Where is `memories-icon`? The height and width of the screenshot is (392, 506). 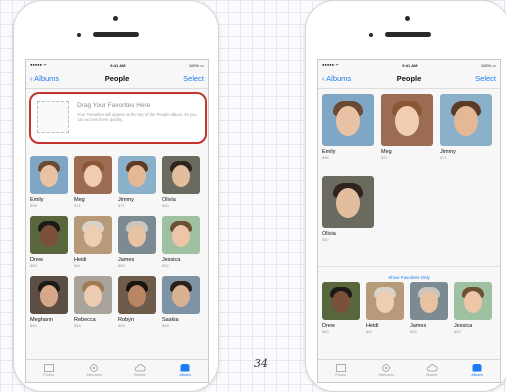 memories-icon is located at coordinates (386, 368).